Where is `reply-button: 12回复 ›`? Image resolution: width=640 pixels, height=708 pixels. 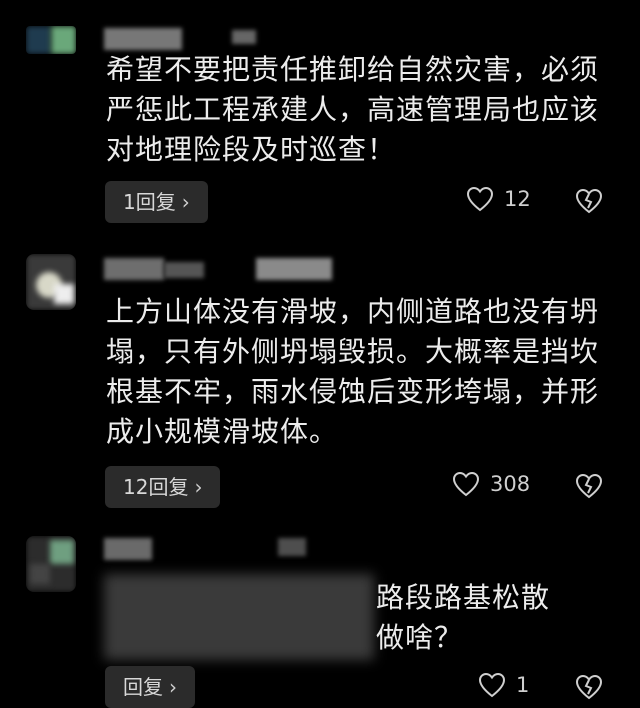
reply-button: 12回复 › is located at coordinates (163, 487).